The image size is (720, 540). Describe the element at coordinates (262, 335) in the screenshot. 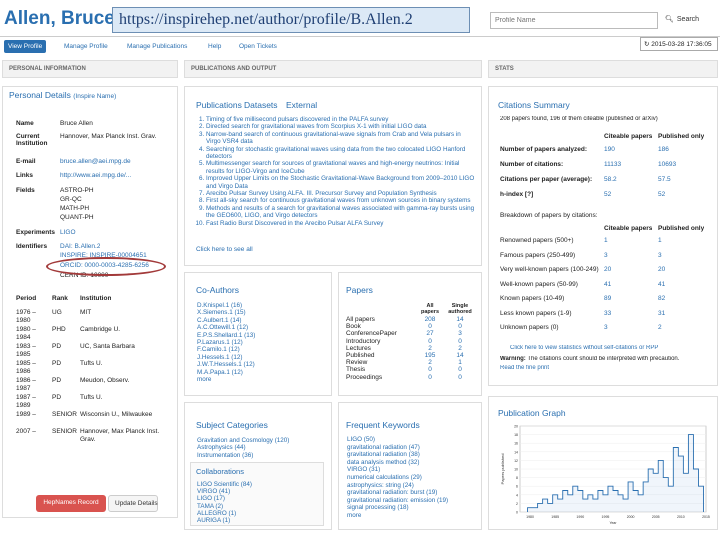

I see `coauthor-link: E.P.S.Shellard.1 (13)` at that location.